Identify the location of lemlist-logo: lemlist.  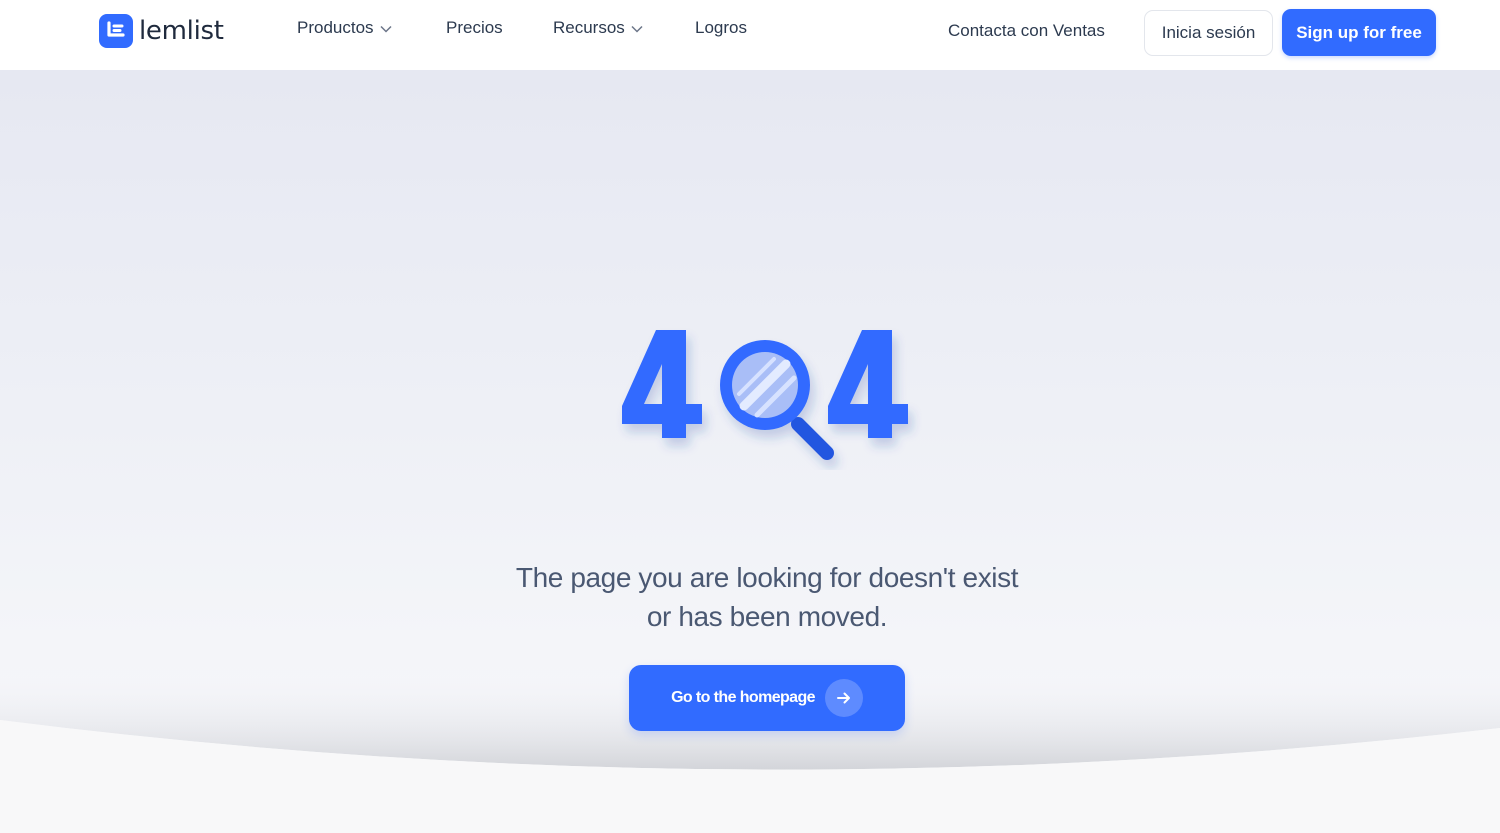
(161, 31).